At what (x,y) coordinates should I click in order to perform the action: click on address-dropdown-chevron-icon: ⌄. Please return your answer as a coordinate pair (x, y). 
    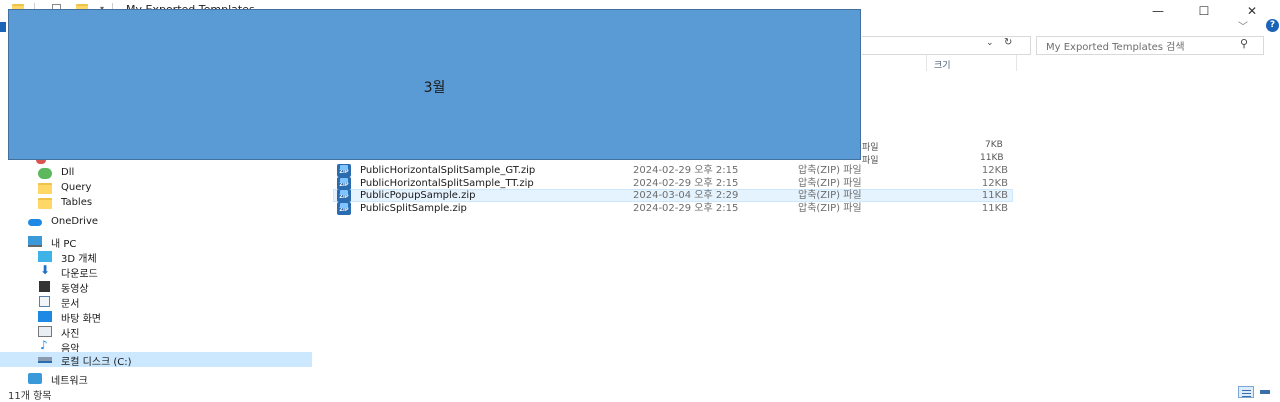
    Looking at the image, I should click on (990, 43).